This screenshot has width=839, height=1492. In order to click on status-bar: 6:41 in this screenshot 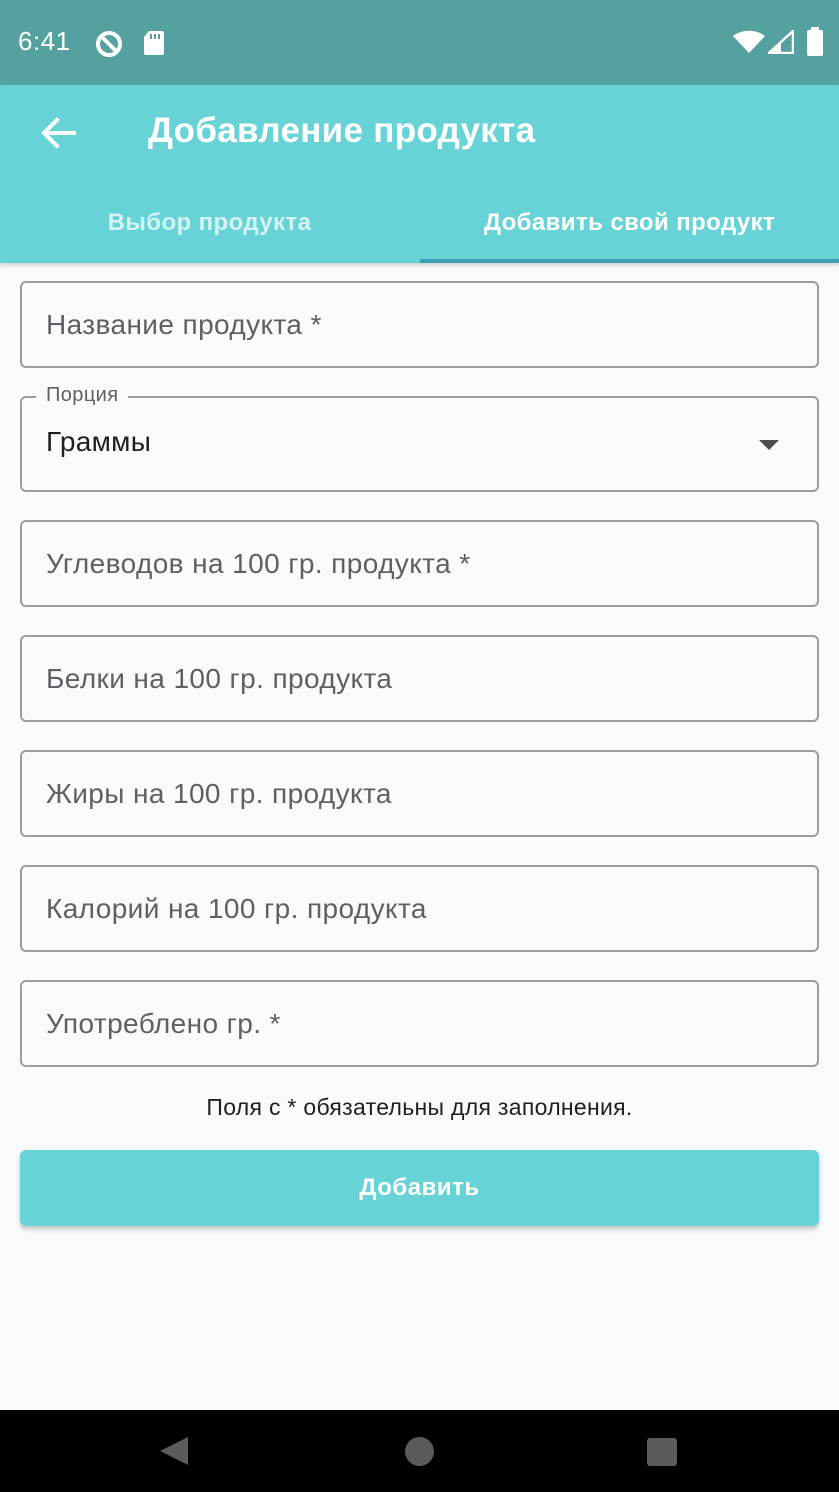, I will do `click(419, 42)`.